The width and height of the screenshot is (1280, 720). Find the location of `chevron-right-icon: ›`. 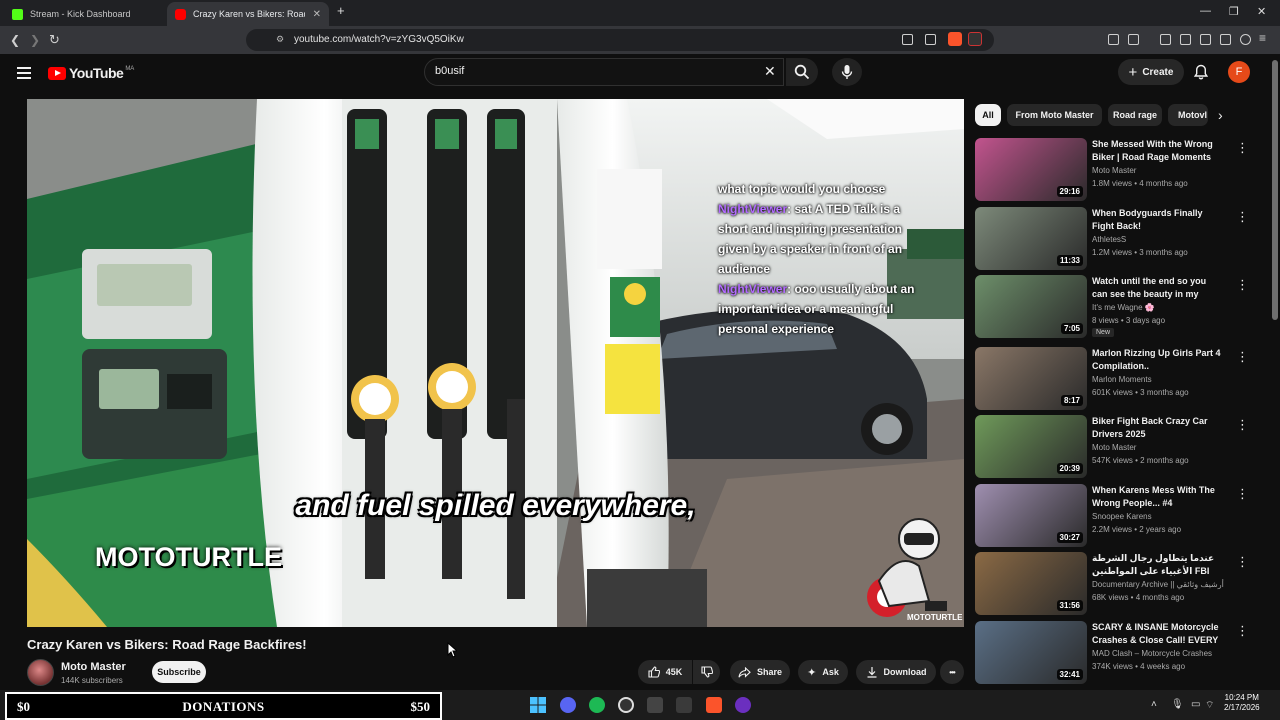

chevron-right-icon: › is located at coordinates (1220, 115).